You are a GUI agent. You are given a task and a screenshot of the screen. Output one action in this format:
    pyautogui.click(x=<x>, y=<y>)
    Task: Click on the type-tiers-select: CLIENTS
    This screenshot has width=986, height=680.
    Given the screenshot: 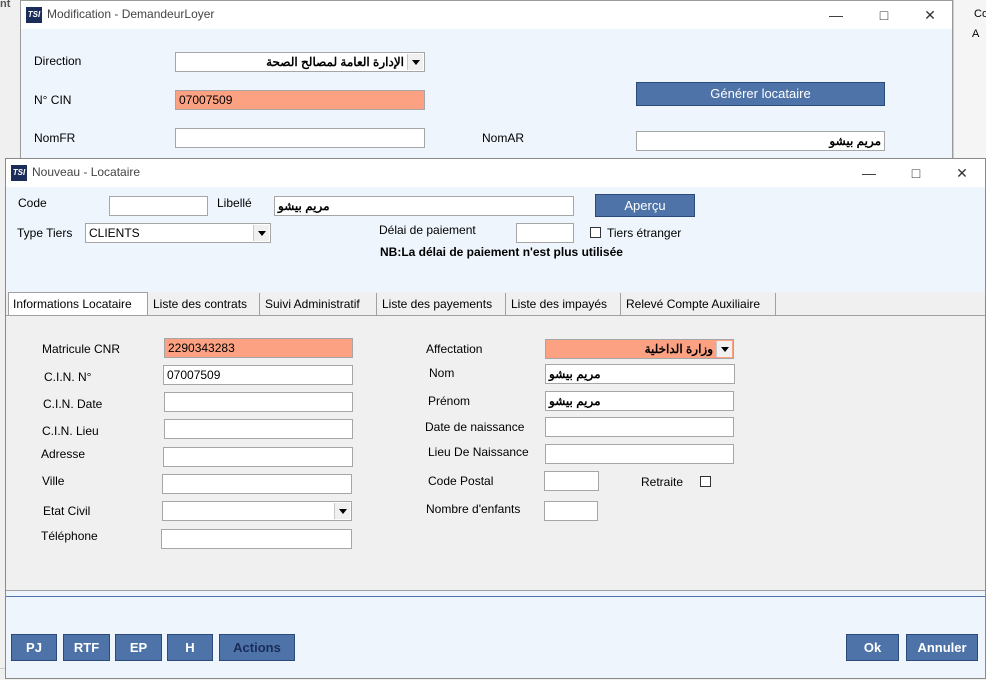 What is the action you would take?
    pyautogui.click(x=178, y=233)
    